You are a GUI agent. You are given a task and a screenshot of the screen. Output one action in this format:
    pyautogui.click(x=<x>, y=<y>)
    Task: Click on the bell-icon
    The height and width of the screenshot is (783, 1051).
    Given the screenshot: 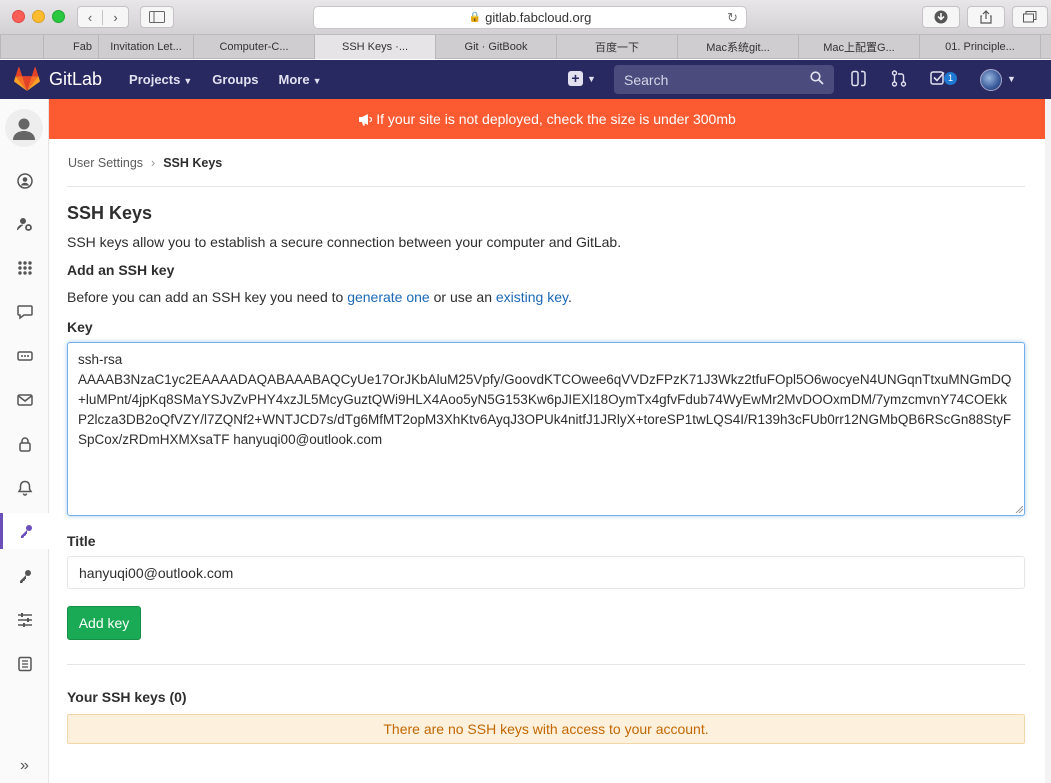 What is the action you would take?
    pyautogui.click(x=24, y=488)
    